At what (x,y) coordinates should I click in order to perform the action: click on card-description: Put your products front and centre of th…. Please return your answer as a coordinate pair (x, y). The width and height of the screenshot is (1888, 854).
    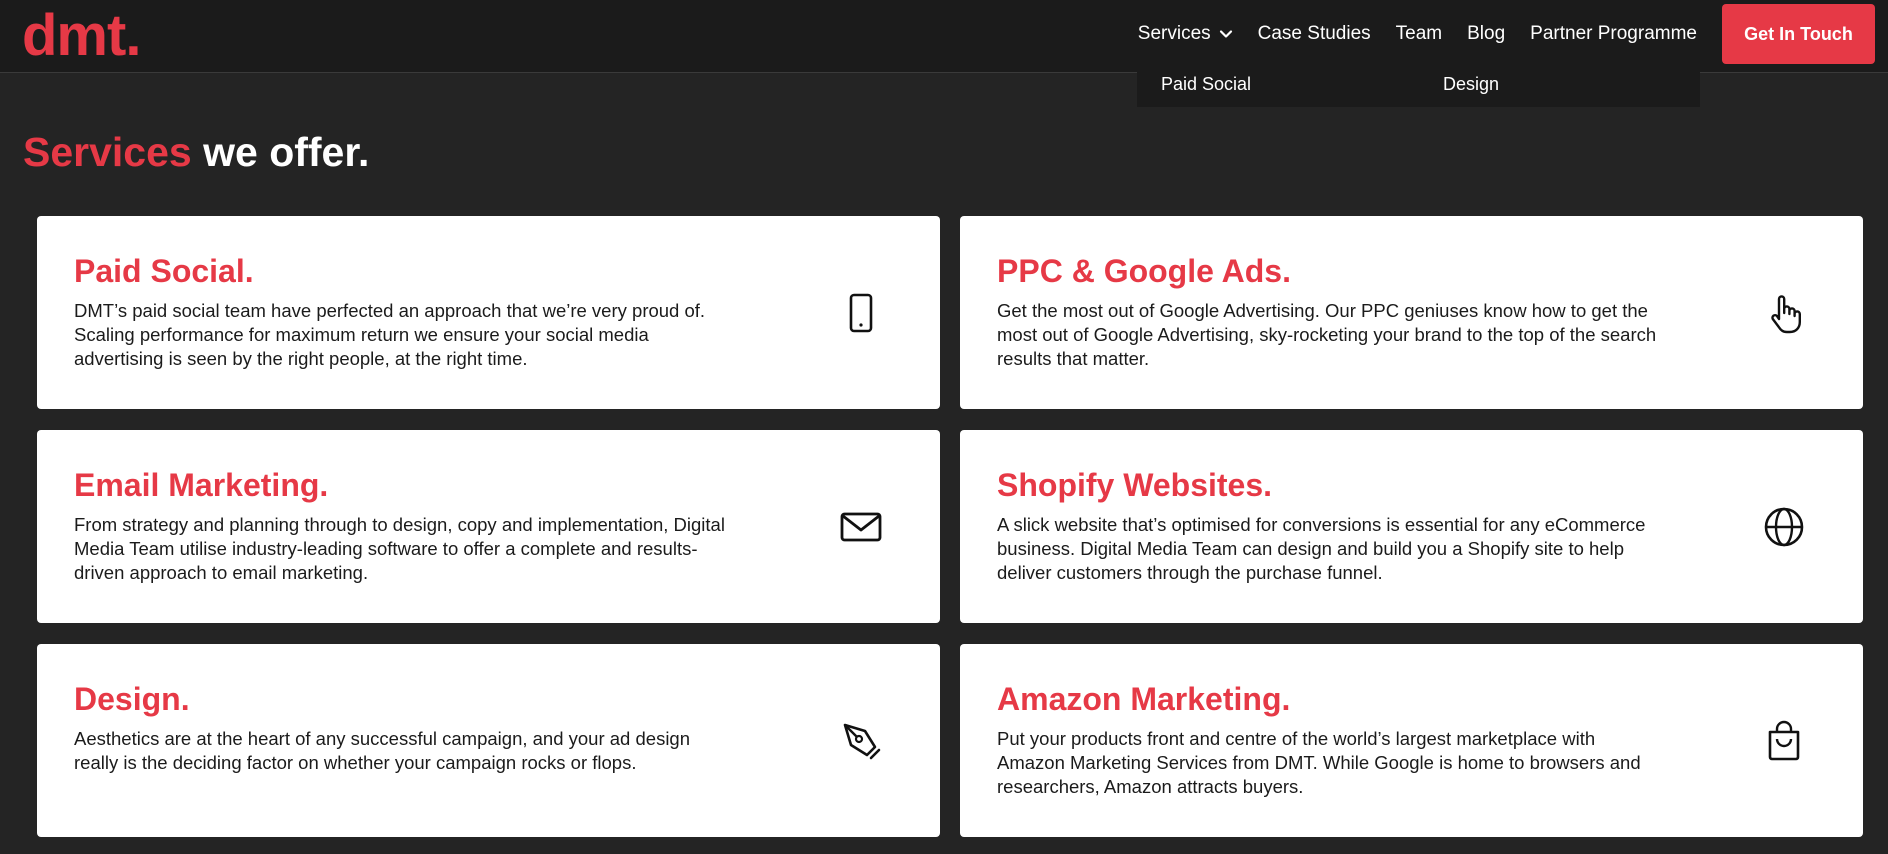
    Looking at the image, I should click on (1319, 762).